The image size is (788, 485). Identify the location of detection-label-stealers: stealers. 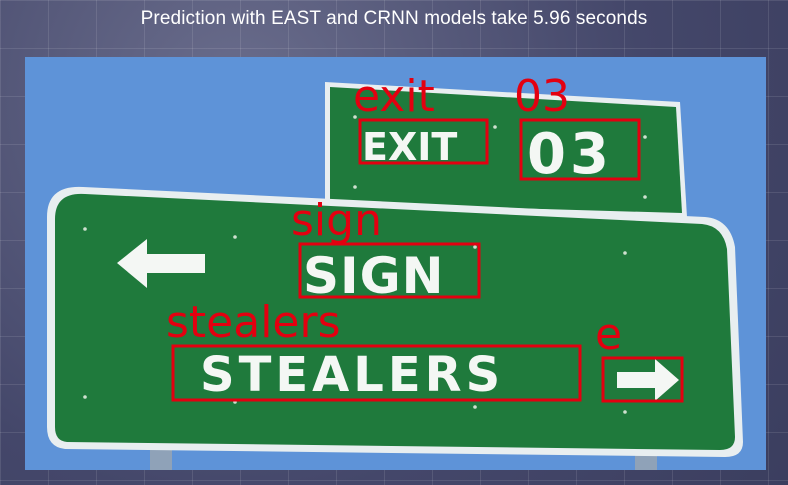
(253, 322).